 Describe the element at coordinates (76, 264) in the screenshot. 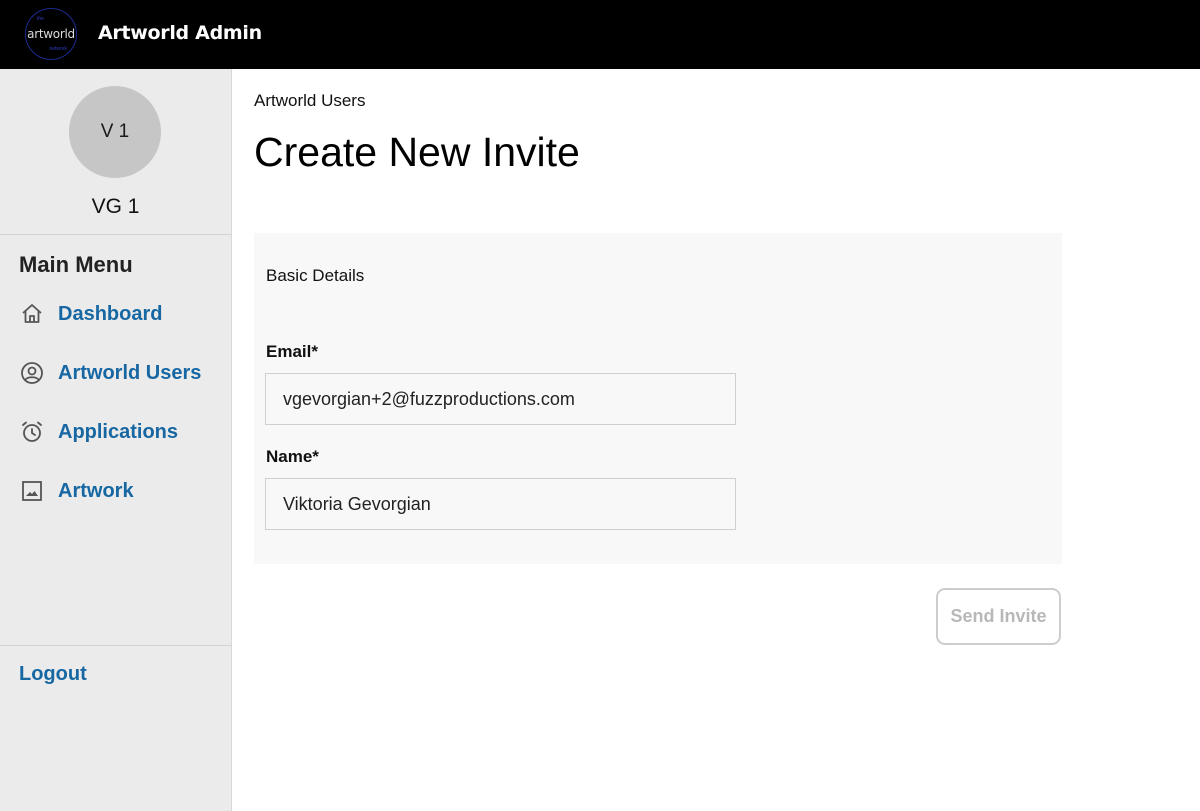

I see `main-menu-title: Main Menu` at that location.